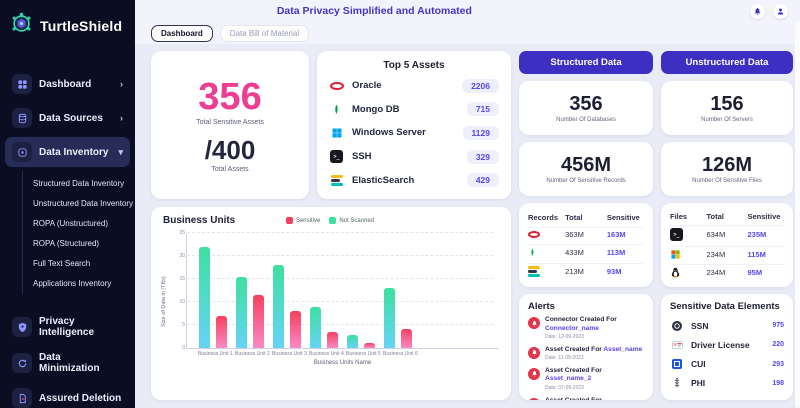  Describe the element at coordinates (414, 157) in the screenshot. I see `asset-row-ssh: >_ SSH 329` at that location.